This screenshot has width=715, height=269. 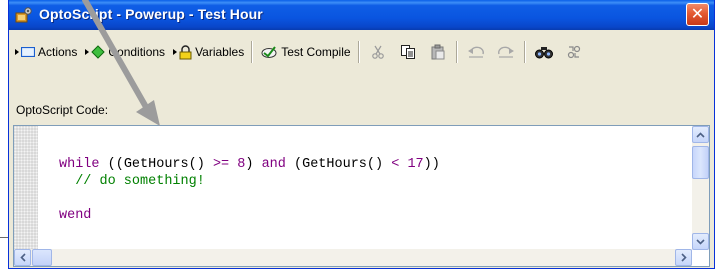 I want to click on paste-button, so click(x=438, y=52).